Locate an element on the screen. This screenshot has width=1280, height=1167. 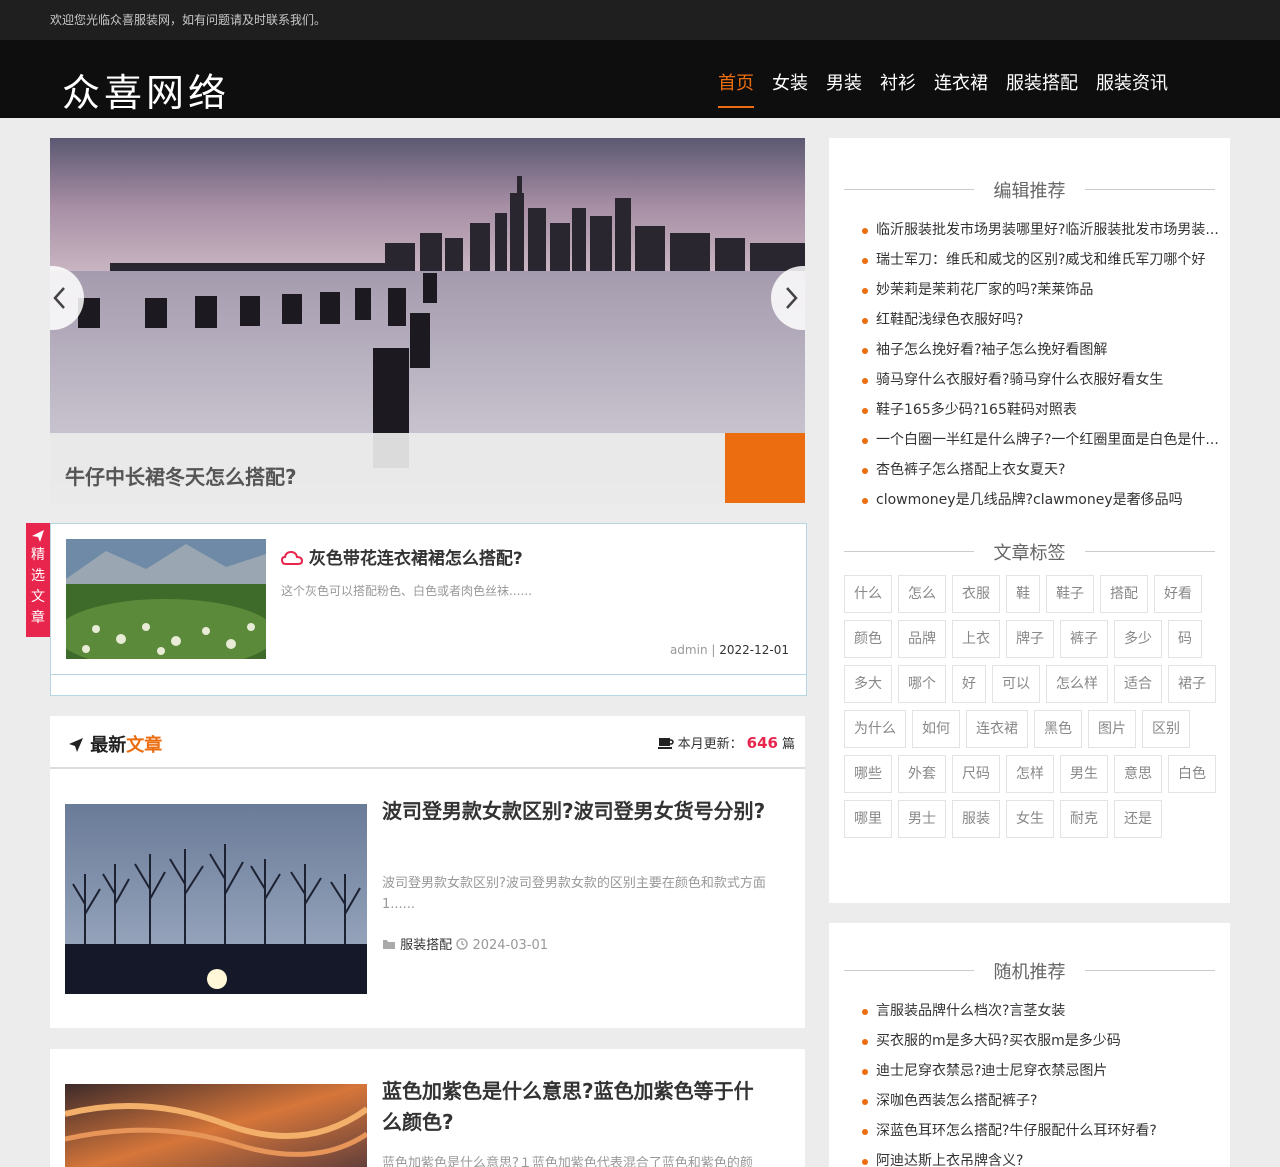
post-desc: 蓝色加紫色是什么意思?１蓝色加紫色代表混合了蓝色和紫色的颜 is located at coordinates (567, 1161).